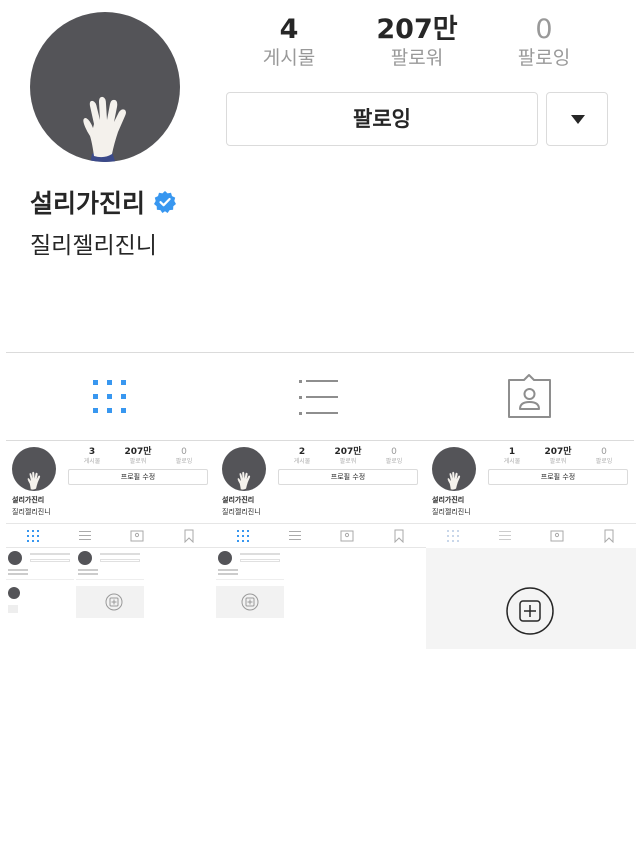 This screenshot has height=856, width=640. Describe the element at coordinates (321, 545) in the screenshot. I see `post-thumbnail: 2 게시물 207만 팔로워 0 팔로잉 프로필 수정 설리가진리 질리젤리진니` at that location.